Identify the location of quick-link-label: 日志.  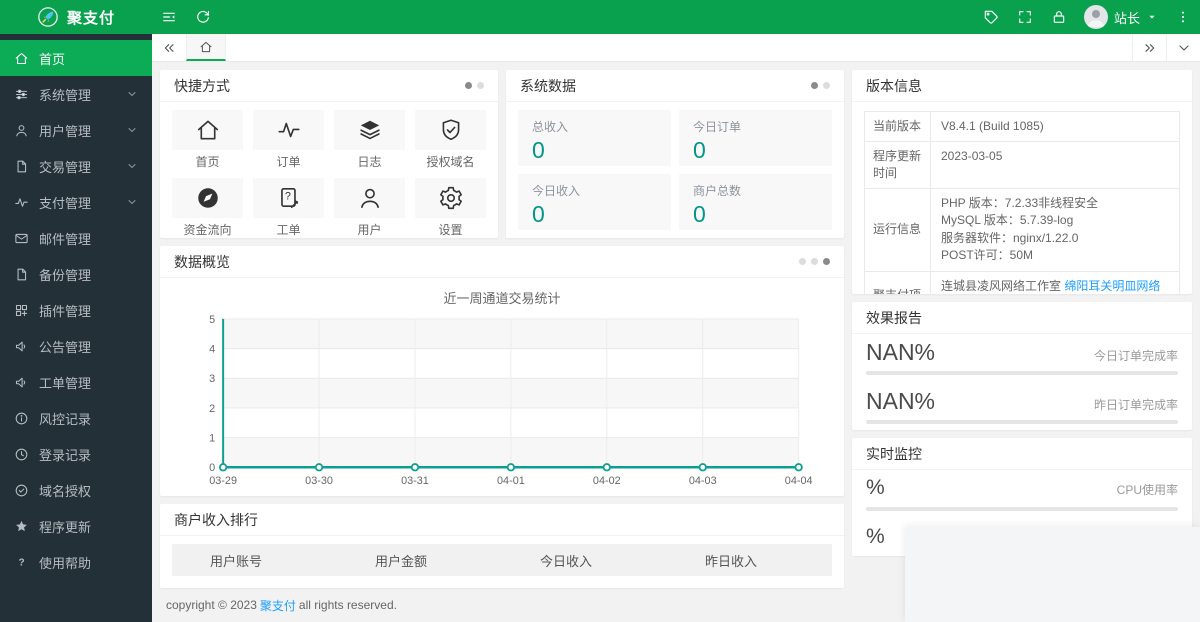
(369, 162).